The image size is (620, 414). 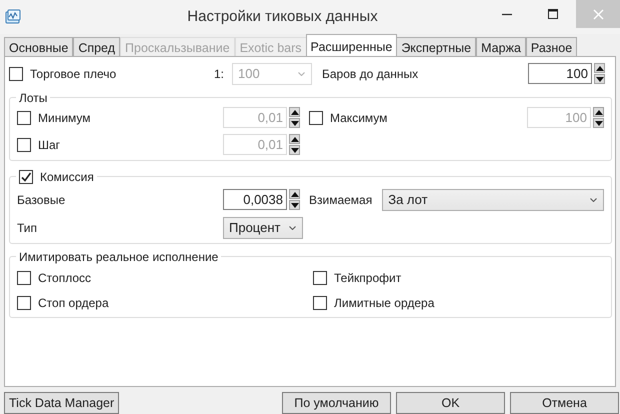 I want to click on close-icon, so click(x=598, y=14).